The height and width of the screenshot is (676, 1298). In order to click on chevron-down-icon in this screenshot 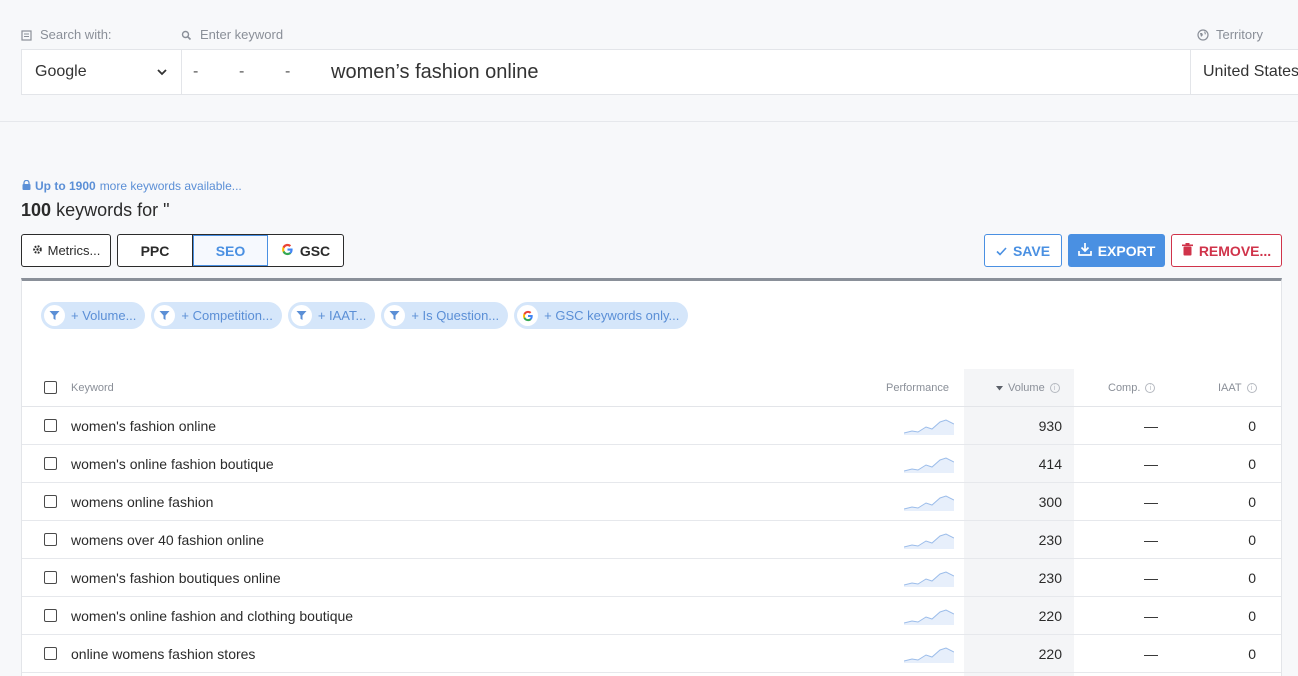, I will do `click(162, 72)`.